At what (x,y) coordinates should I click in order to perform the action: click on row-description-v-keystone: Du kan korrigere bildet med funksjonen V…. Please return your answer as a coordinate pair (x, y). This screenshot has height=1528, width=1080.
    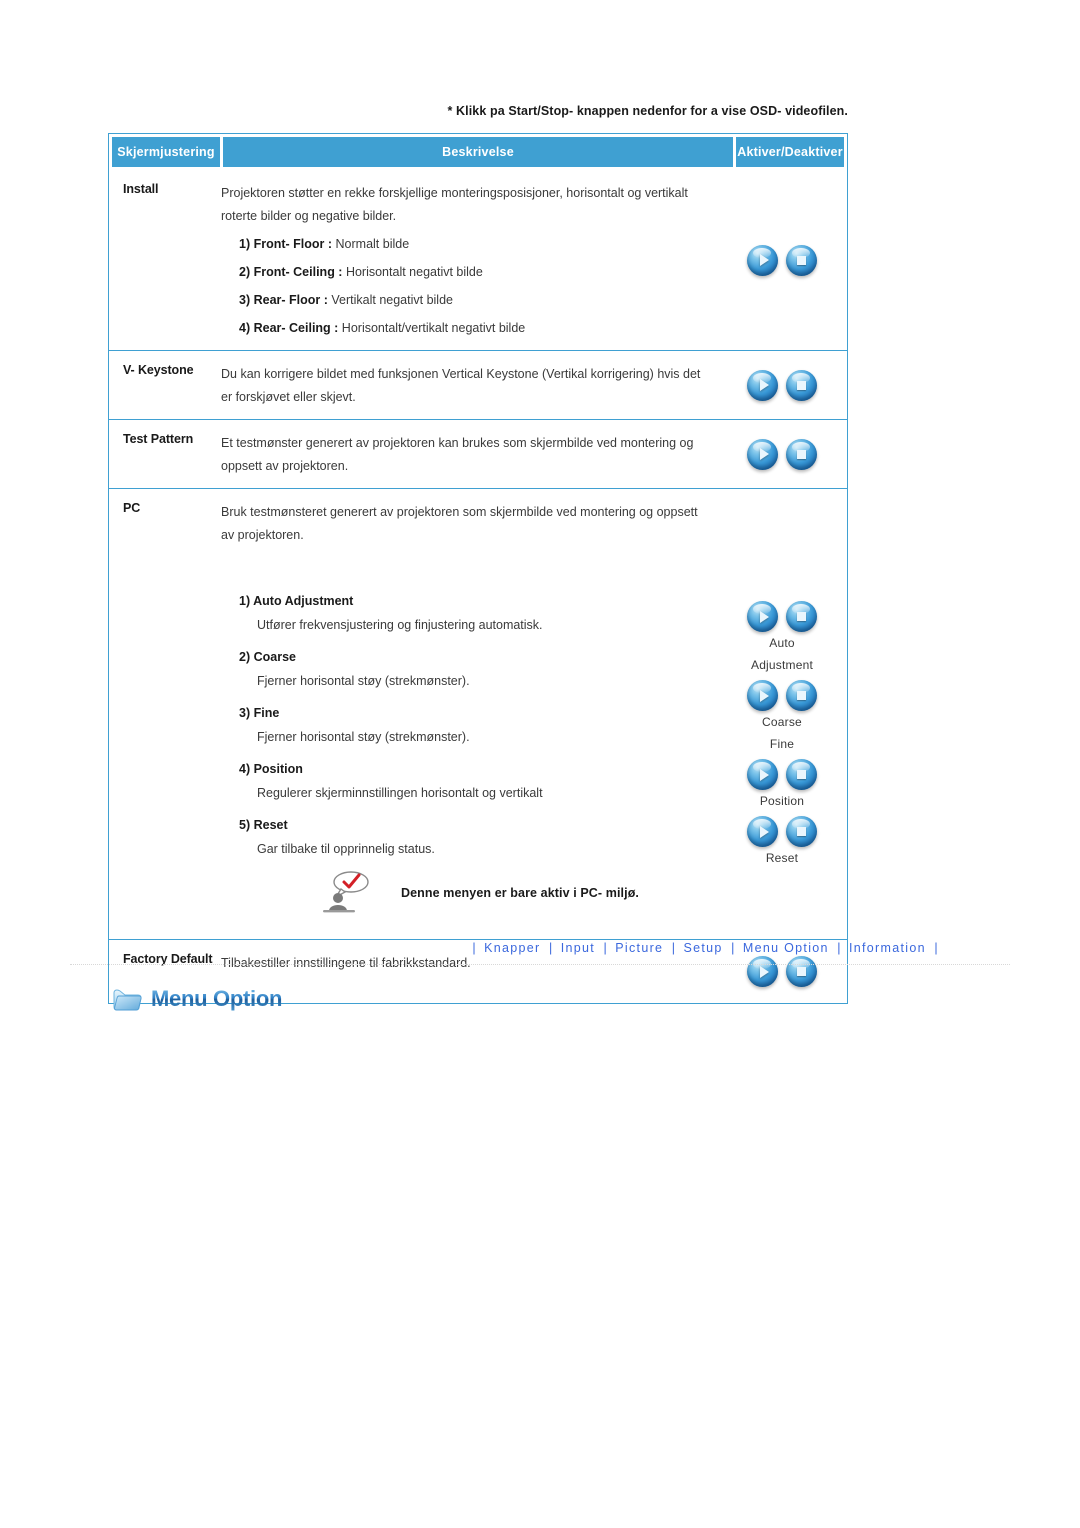
    Looking at the image, I should click on (469, 385).